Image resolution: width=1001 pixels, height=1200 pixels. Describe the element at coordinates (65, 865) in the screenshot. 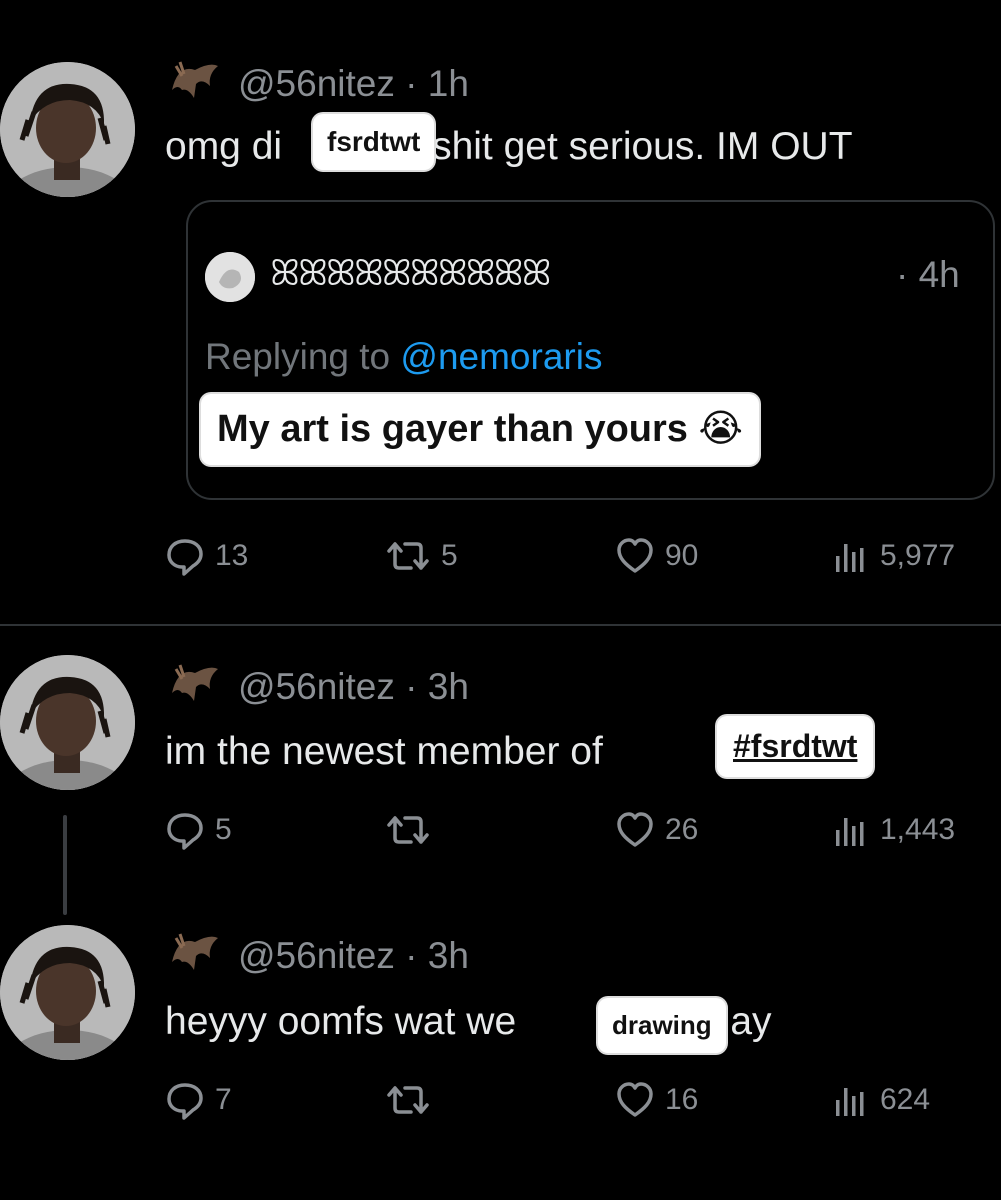

I see `thread-line` at that location.